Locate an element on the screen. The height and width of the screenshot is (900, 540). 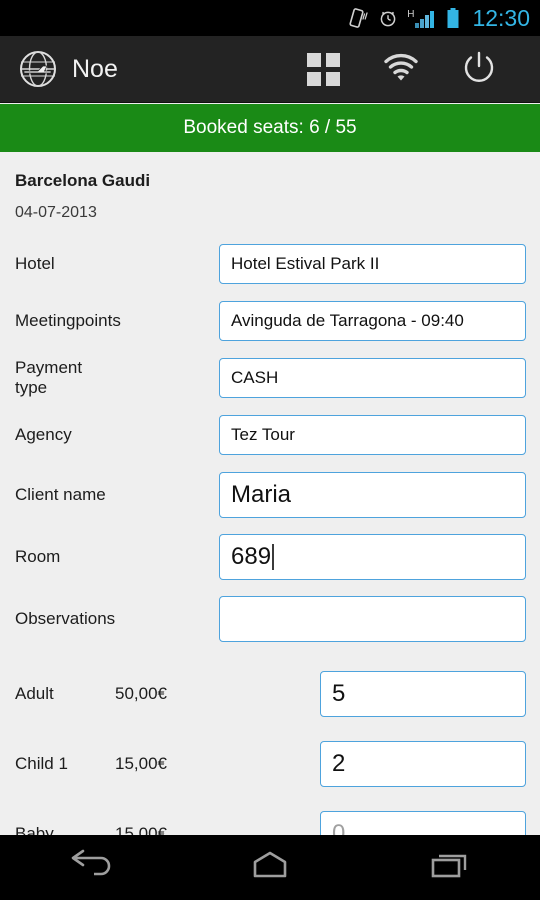
payment-type-input: CASH is located at coordinates (372, 378).